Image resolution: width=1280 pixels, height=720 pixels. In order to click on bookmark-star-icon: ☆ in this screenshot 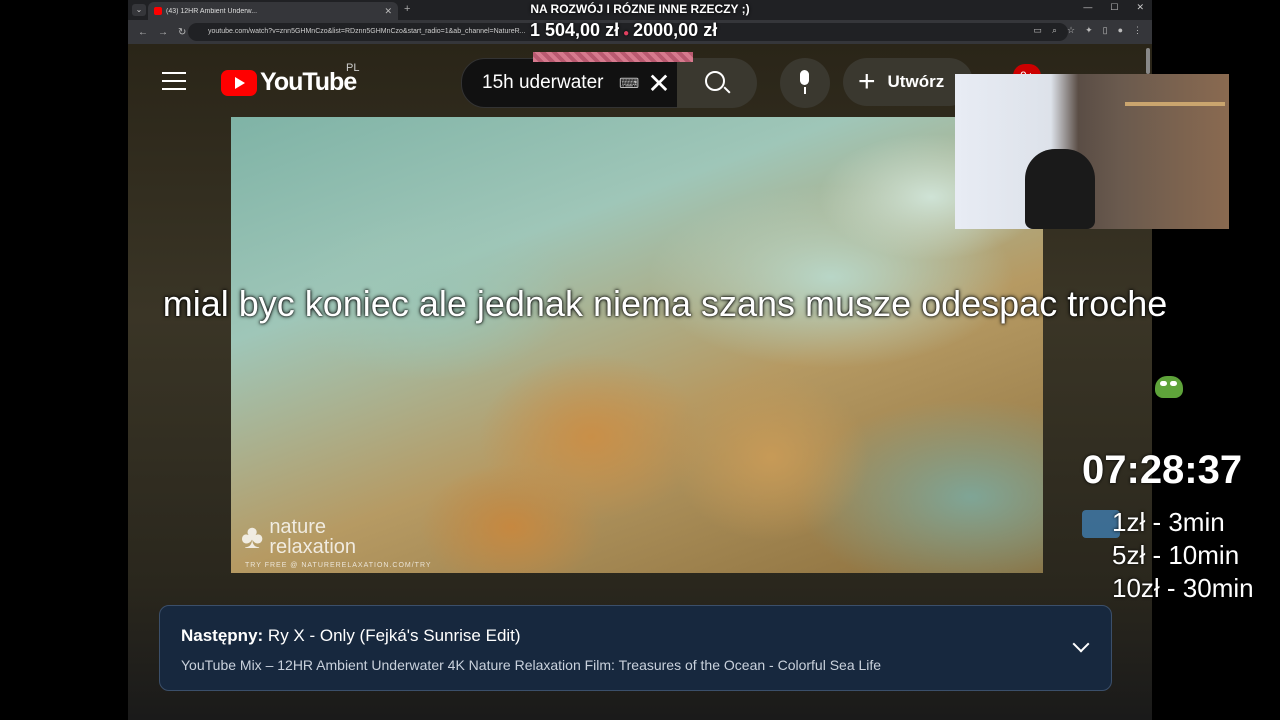, I will do `click(1071, 30)`.